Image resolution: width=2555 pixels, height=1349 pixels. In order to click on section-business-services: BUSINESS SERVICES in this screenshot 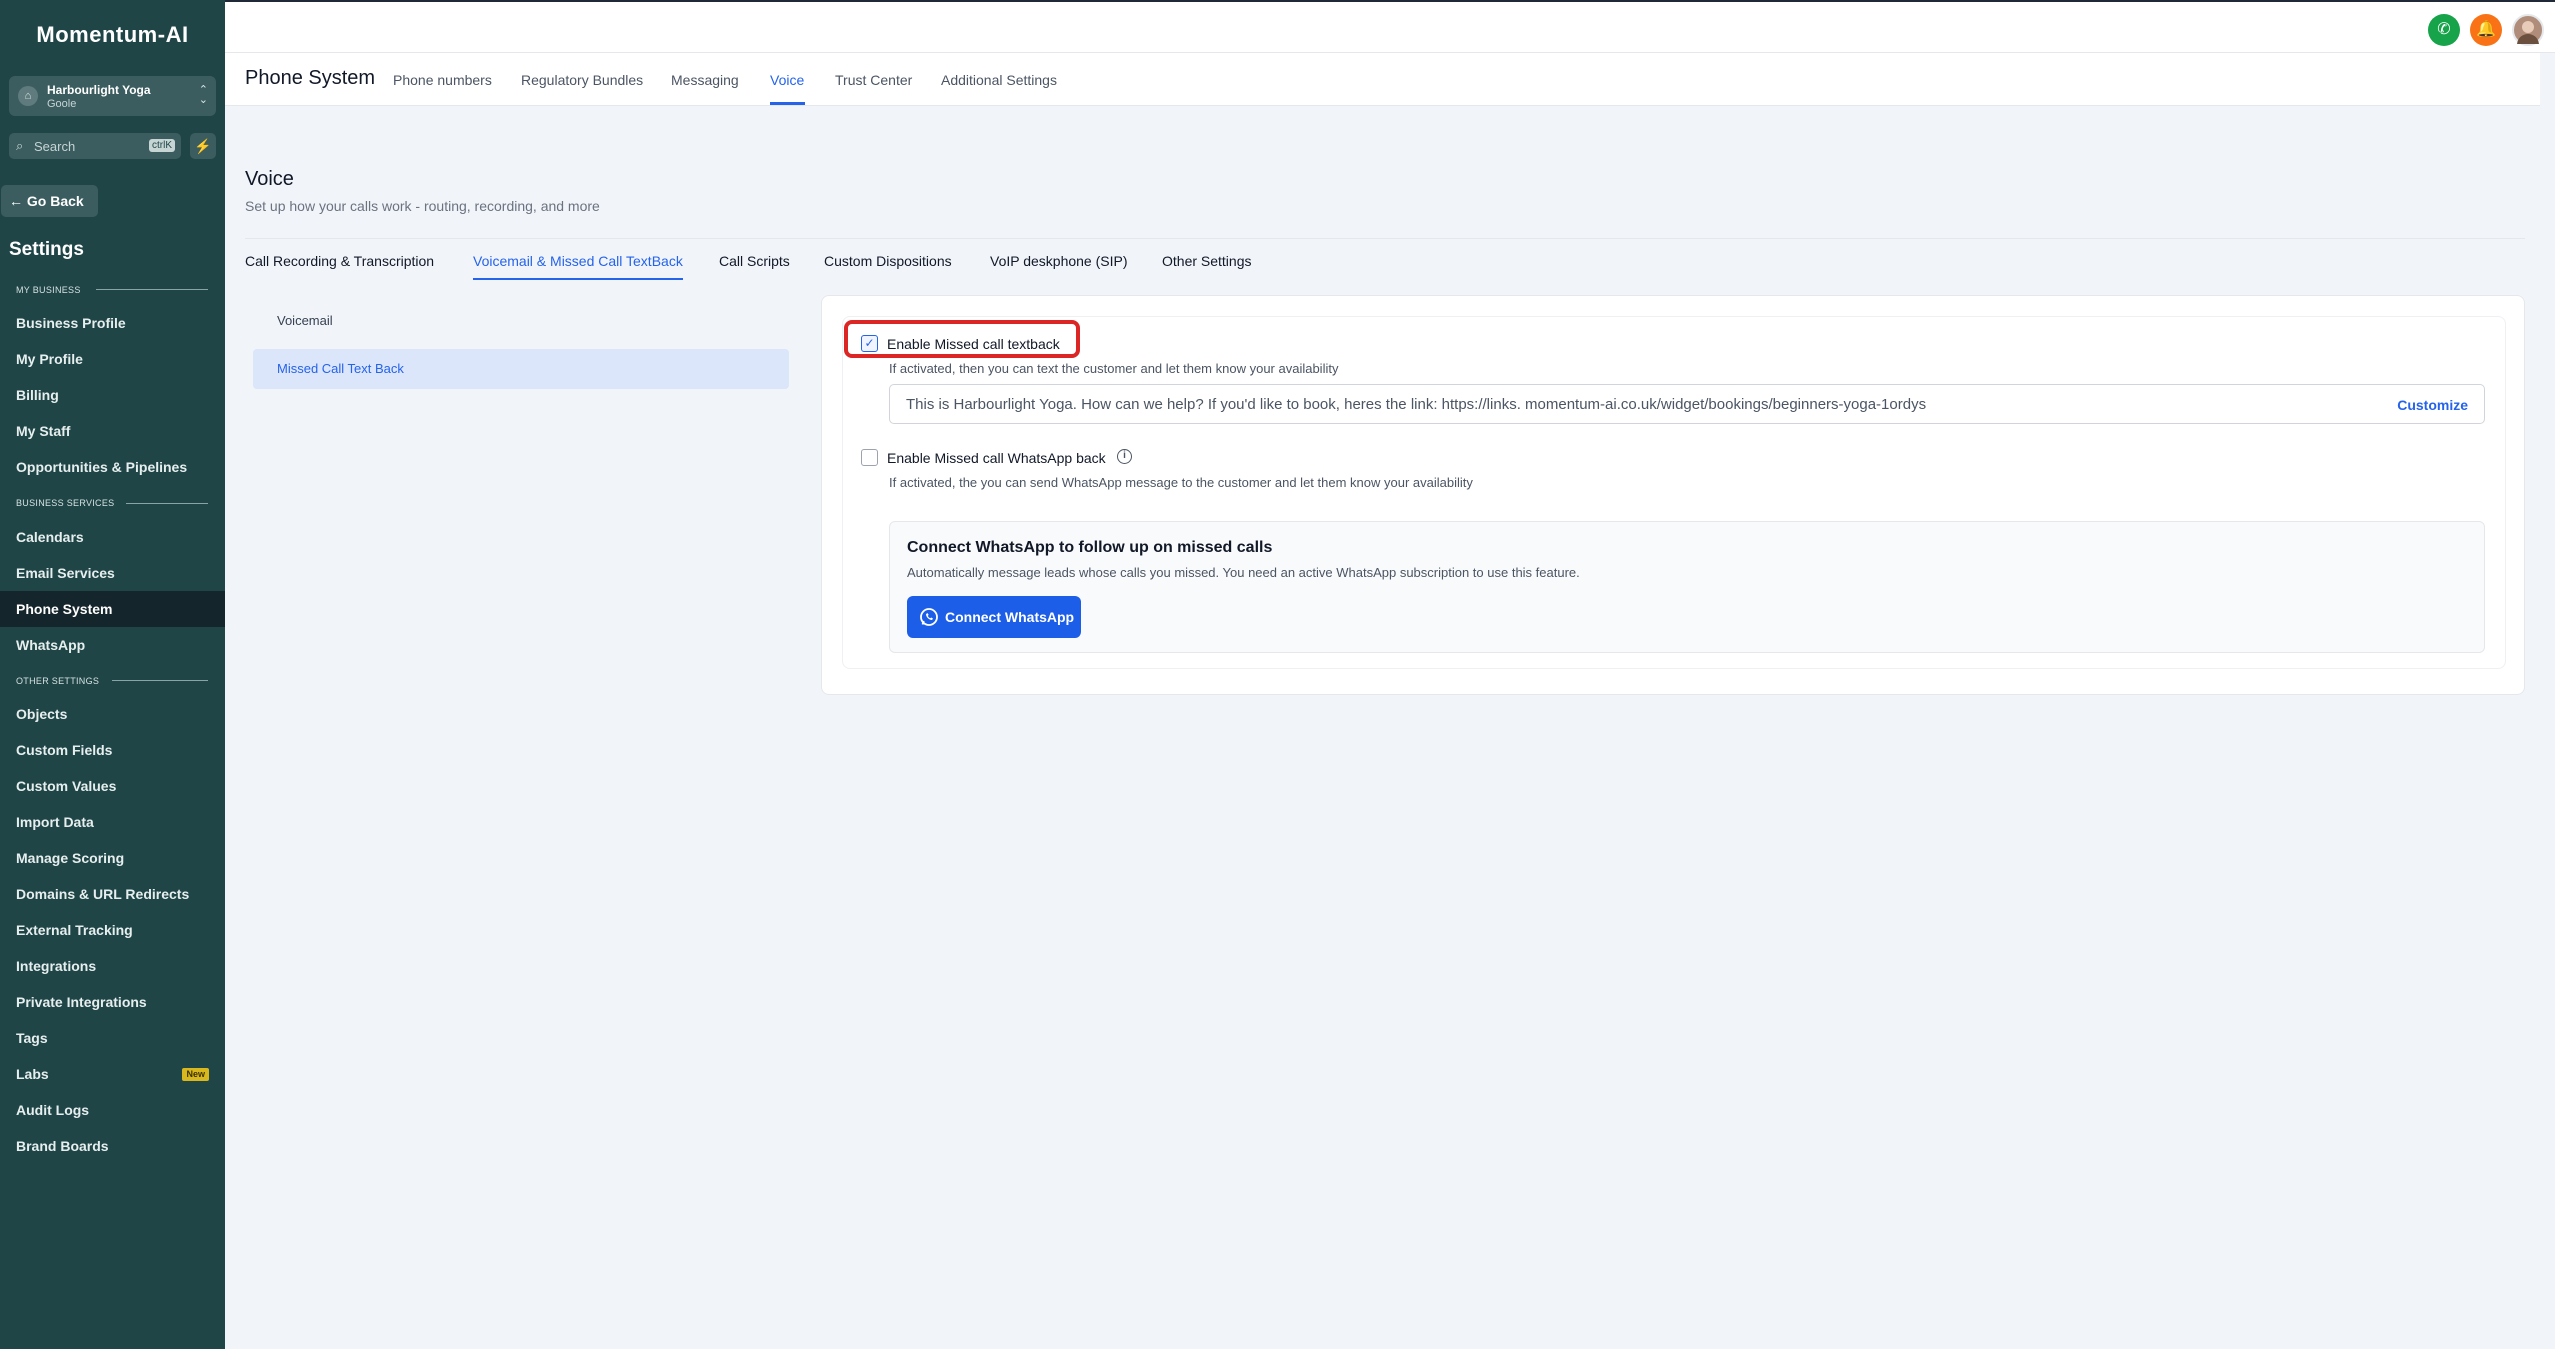, I will do `click(65, 503)`.